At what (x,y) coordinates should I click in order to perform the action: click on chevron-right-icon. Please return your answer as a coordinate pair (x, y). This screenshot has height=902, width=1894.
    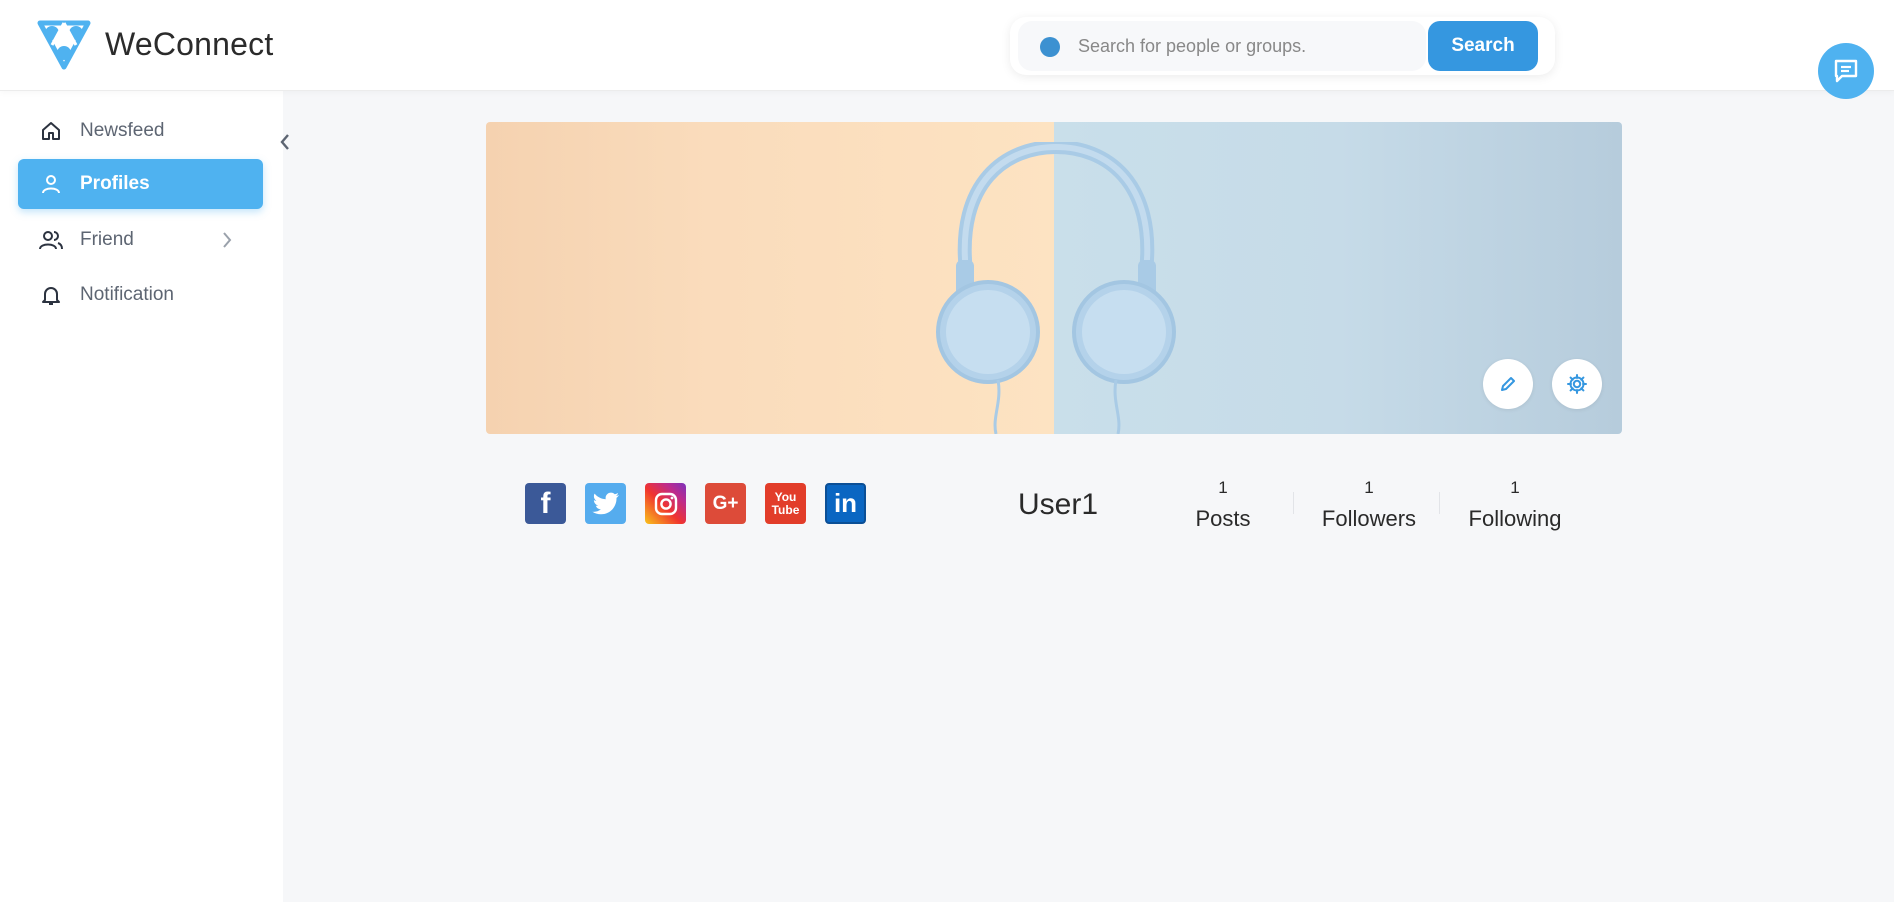
    Looking at the image, I should click on (227, 240).